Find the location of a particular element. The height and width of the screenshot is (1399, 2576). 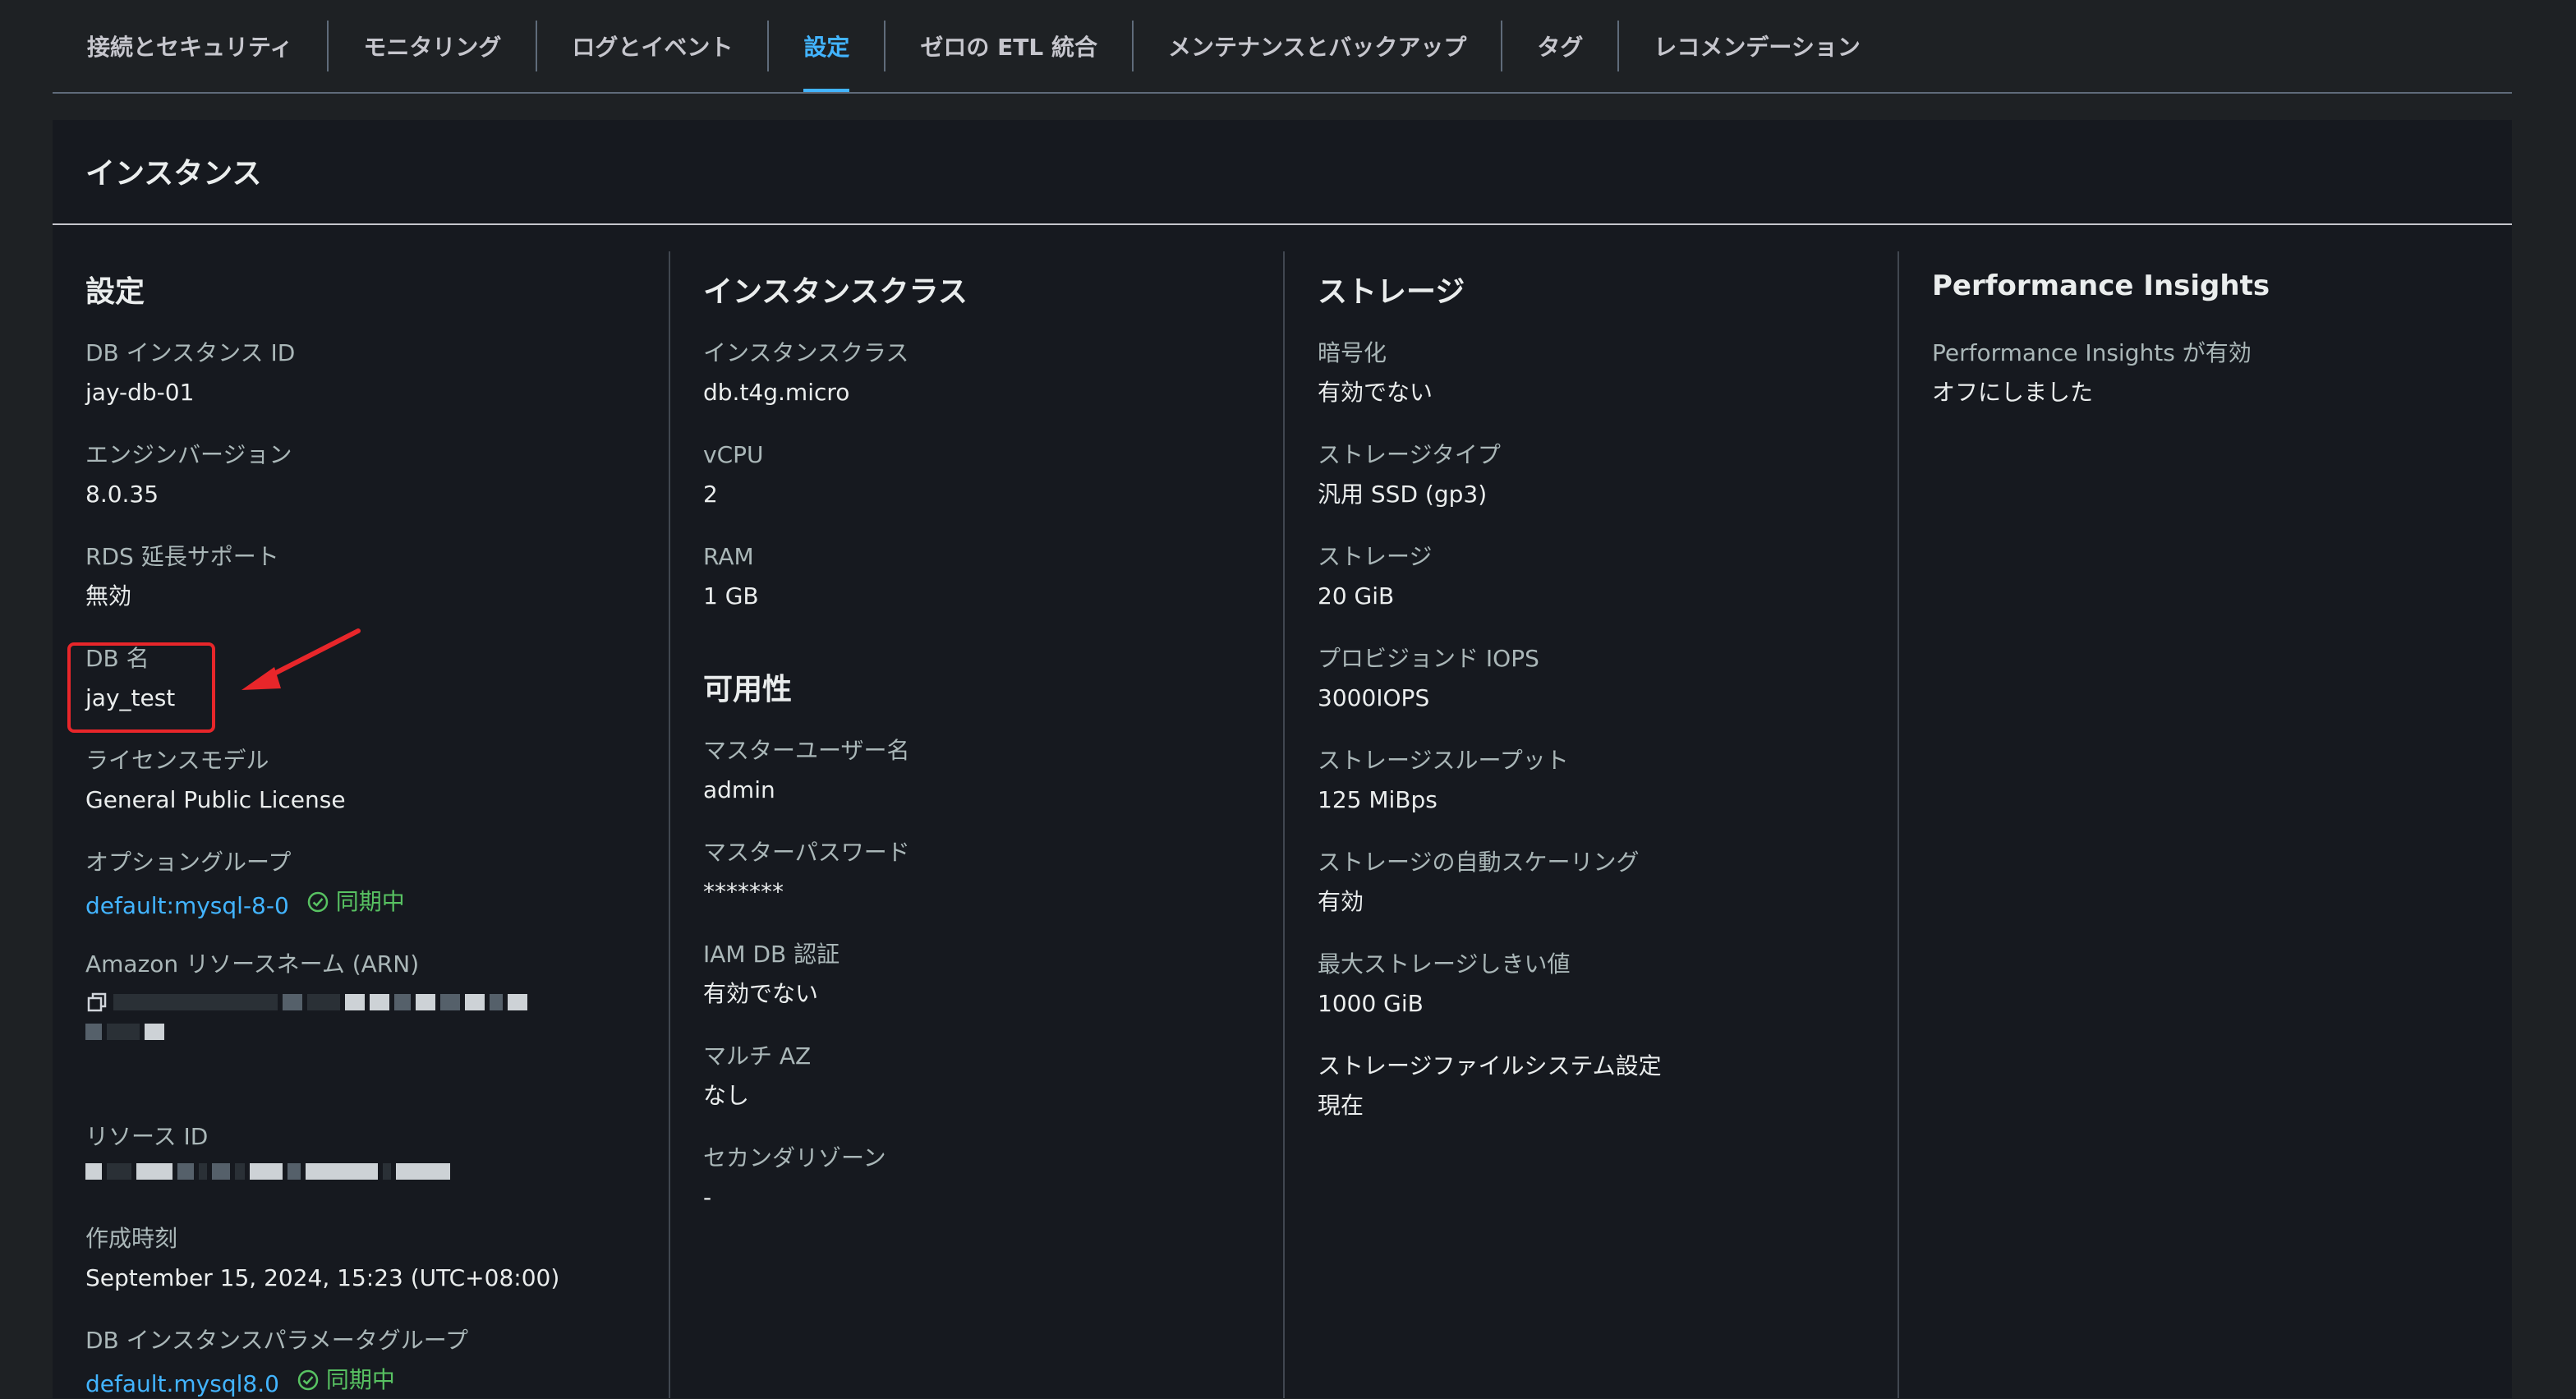

field-label: ストレージタイプ is located at coordinates (1409, 455).